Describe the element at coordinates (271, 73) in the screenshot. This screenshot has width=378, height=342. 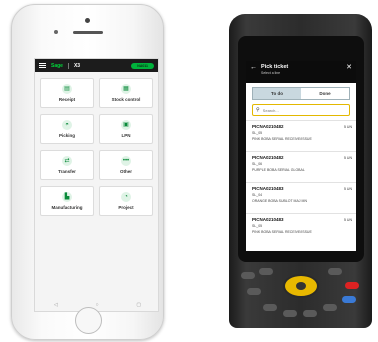
I see `page-subtitle: Select a line` at that location.